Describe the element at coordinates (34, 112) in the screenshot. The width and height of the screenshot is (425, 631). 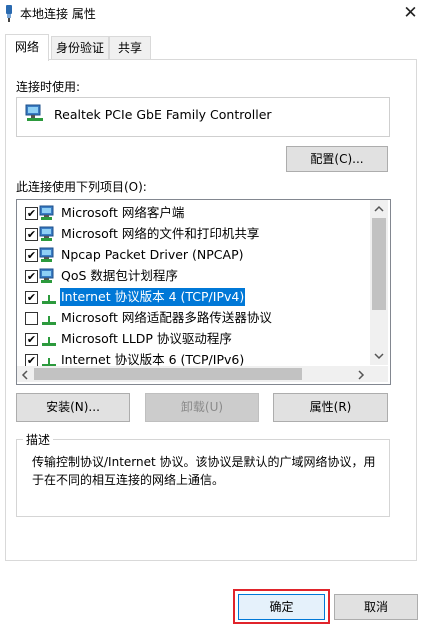
I see `network-adapter-icon` at that location.